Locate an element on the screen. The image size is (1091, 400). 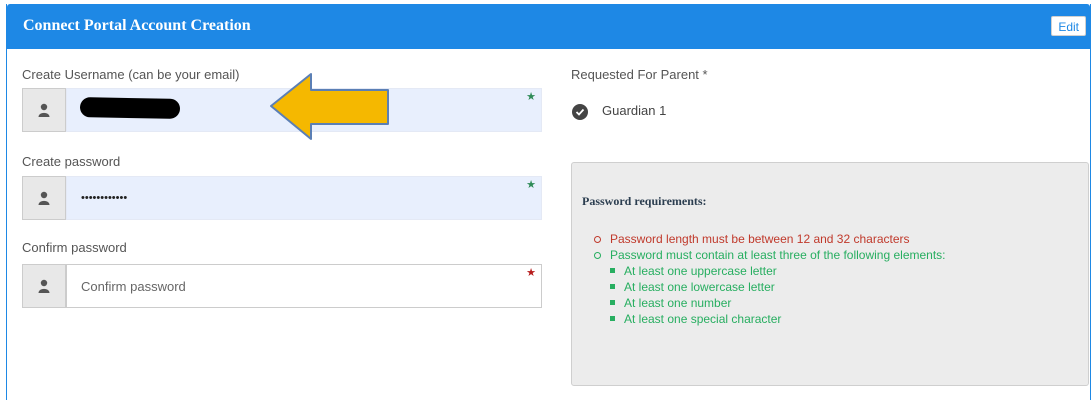
confirm-password-field-group: ★ is located at coordinates (282, 286).